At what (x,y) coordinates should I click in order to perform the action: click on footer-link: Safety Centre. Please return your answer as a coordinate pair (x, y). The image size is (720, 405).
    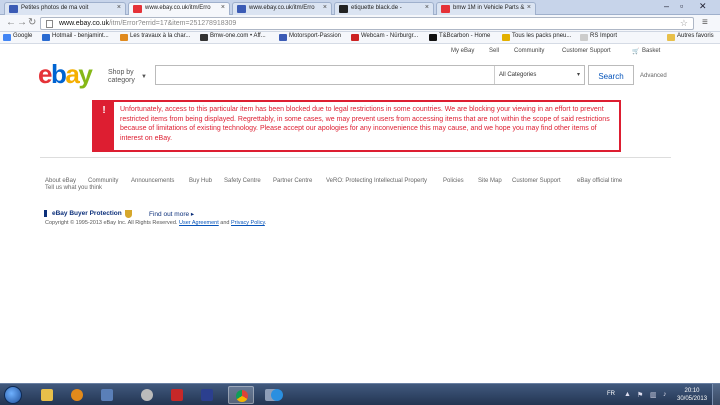
    Looking at the image, I should click on (242, 181).